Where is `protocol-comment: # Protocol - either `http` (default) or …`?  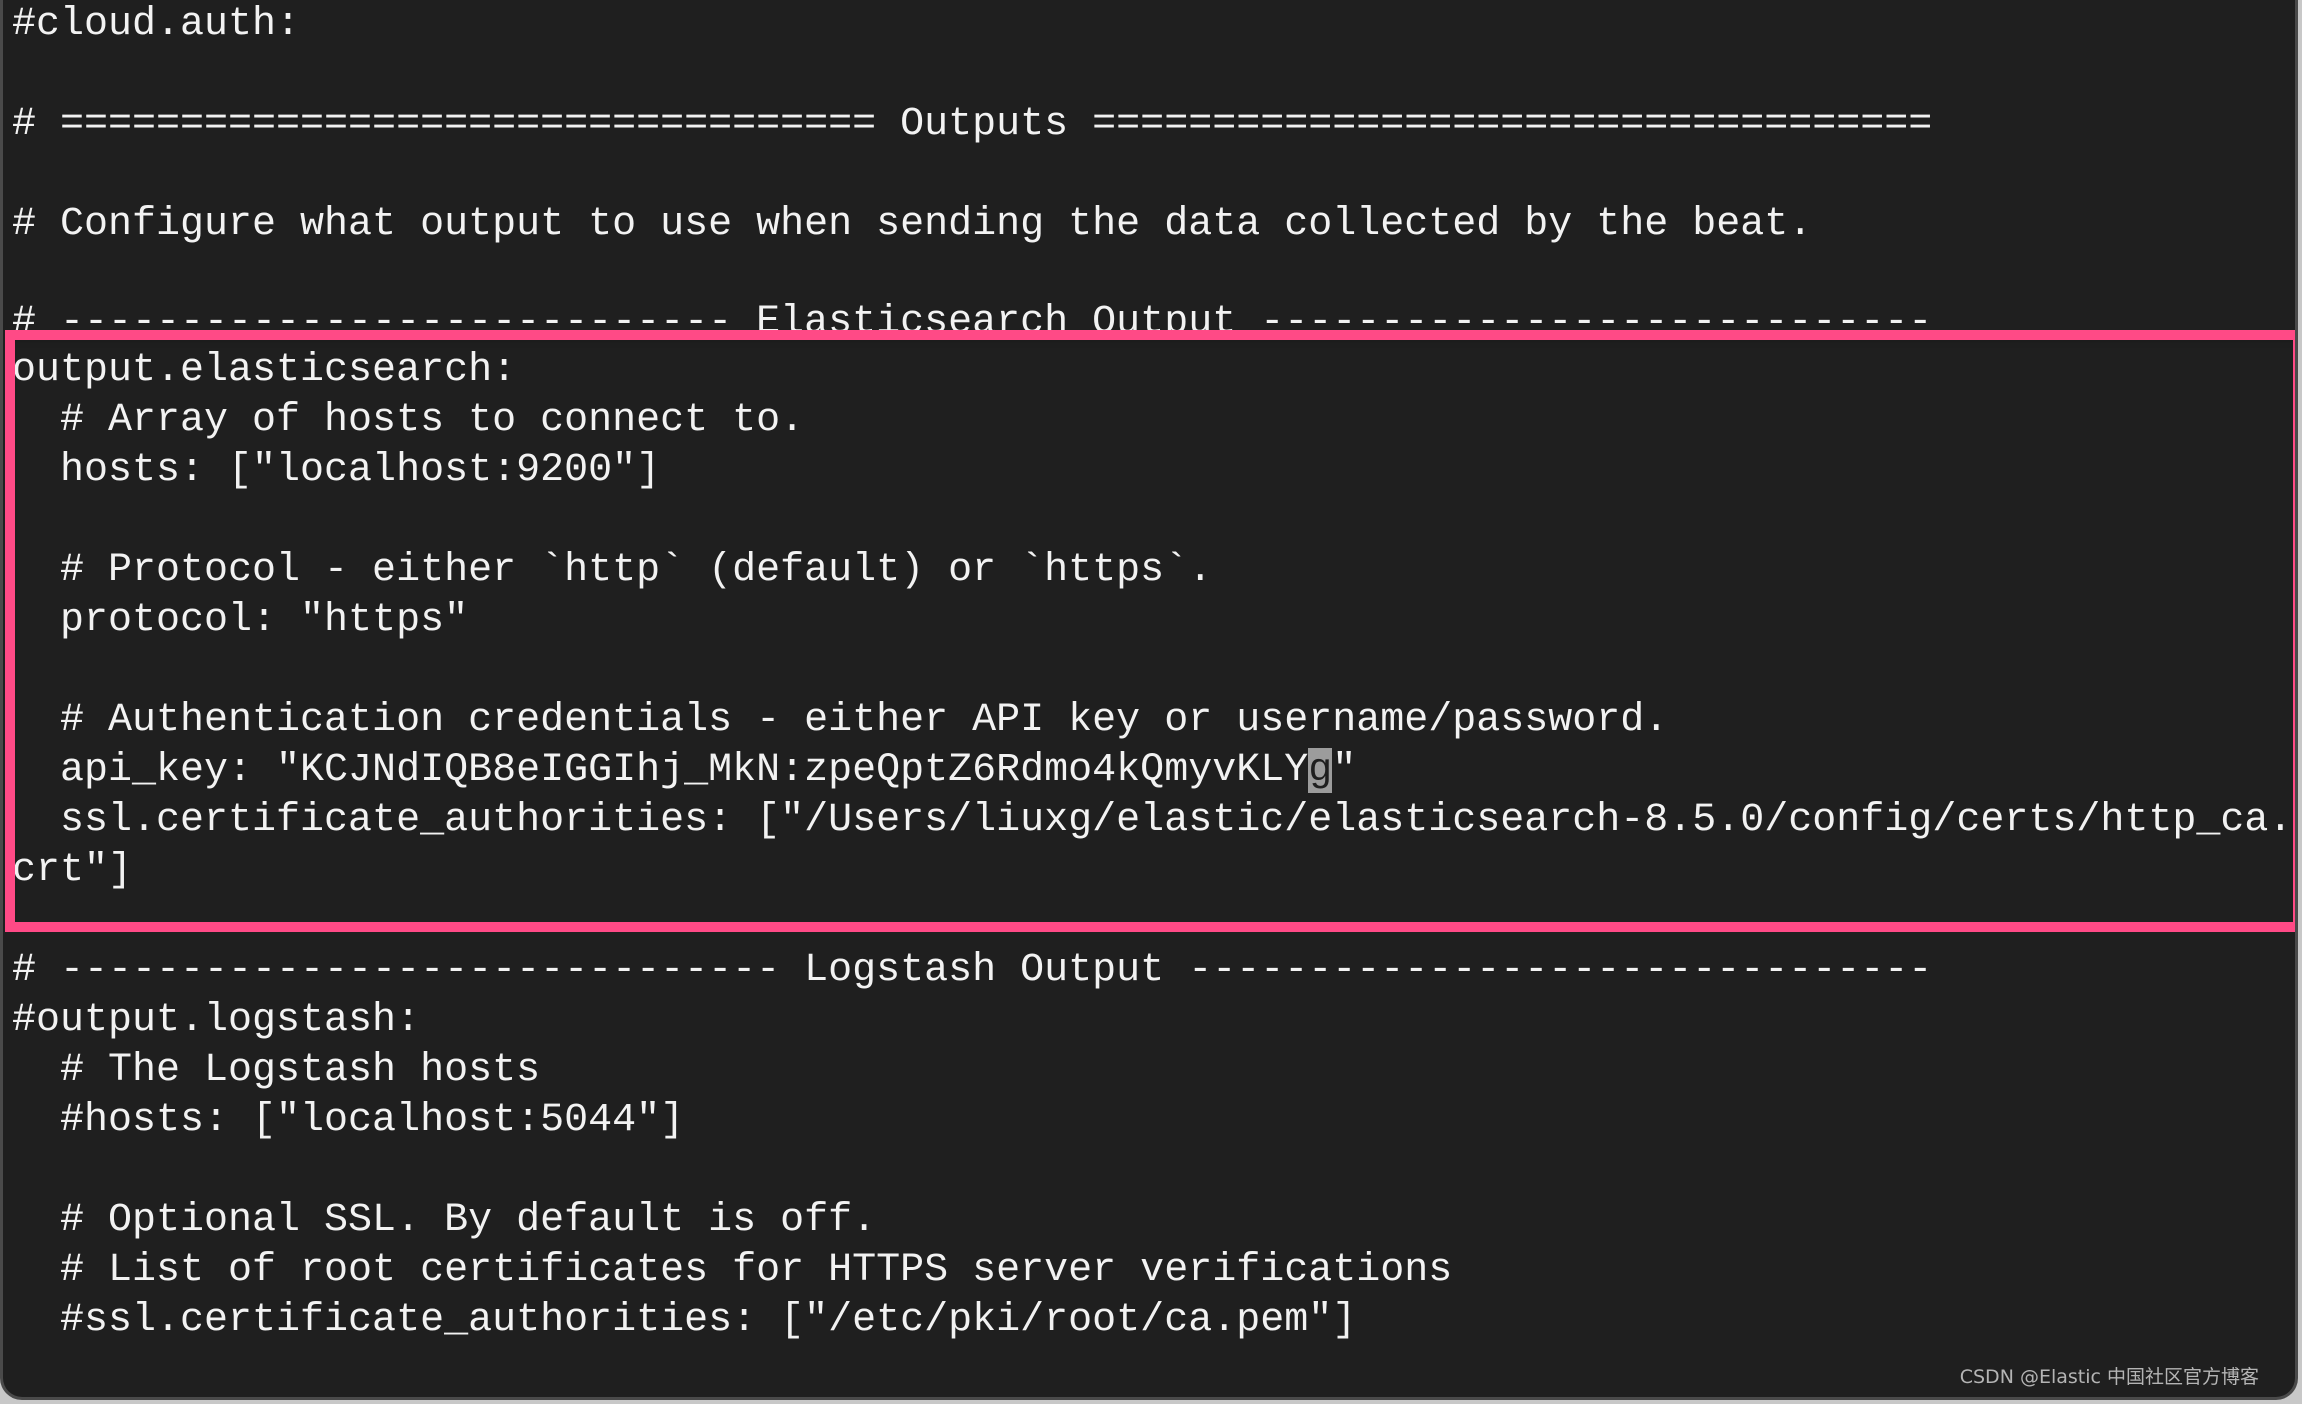 protocol-comment: # Protocol - either `http` (default) or … is located at coordinates (612, 571).